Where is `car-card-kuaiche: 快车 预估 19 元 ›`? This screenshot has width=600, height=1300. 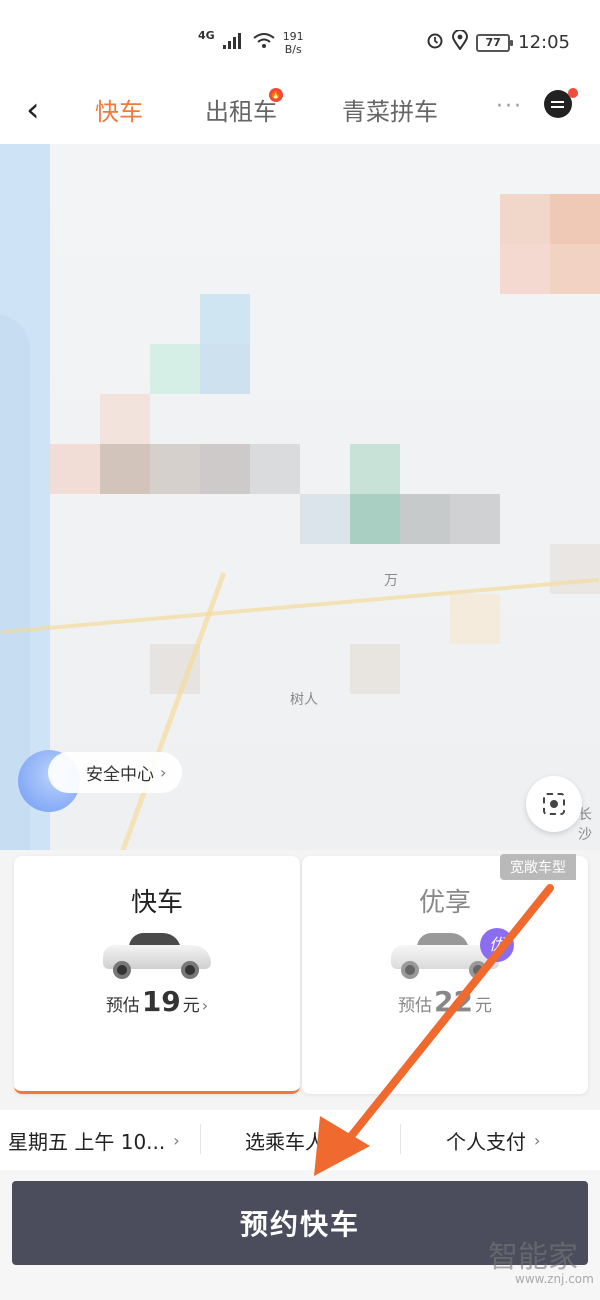
car-card-kuaiche: 快车 预估 19 元 › is located at coordinates (157, 975).